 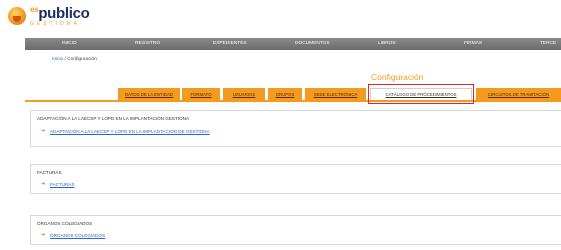 I want to click on tab-circuitos-tramitacion: CIRCUITOS DE TRAMITACIÓN, so click(x=518, y=94).